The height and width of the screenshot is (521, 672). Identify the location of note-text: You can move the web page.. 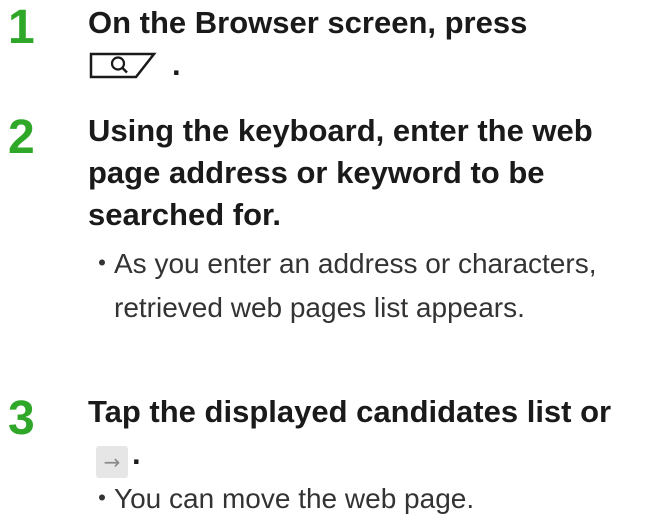
(294, 498).